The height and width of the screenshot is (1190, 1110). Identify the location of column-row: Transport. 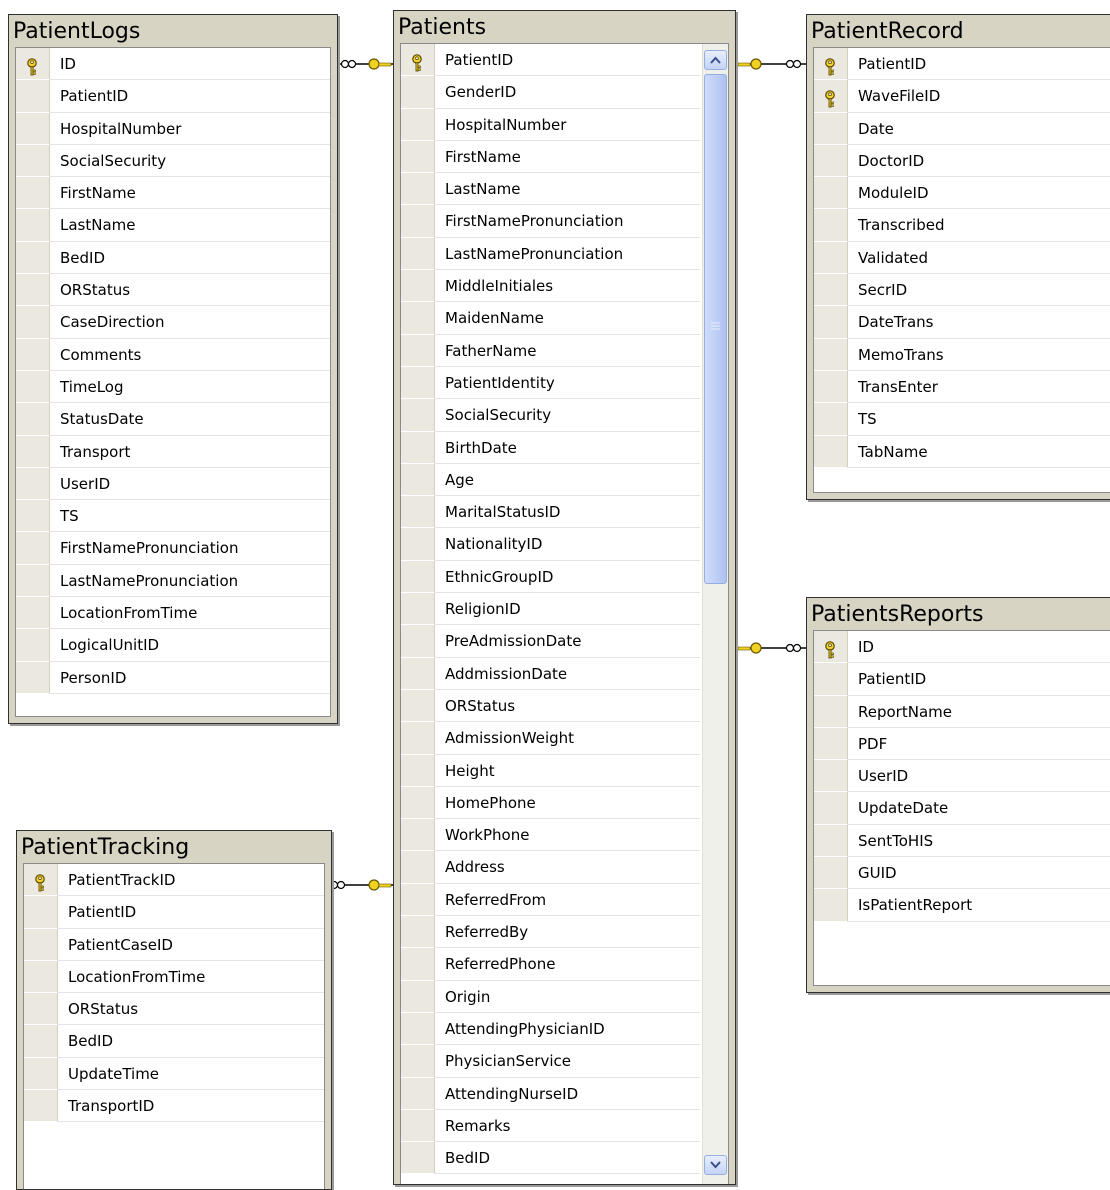
(173, 451).